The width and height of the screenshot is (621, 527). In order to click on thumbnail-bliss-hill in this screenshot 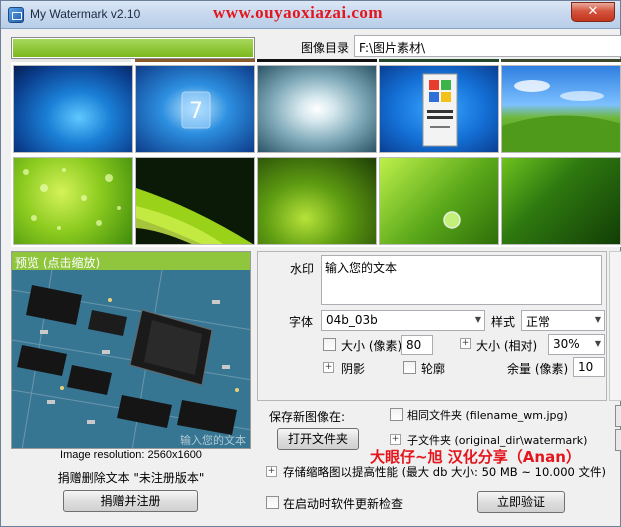, I will do `click(561, 109)`.